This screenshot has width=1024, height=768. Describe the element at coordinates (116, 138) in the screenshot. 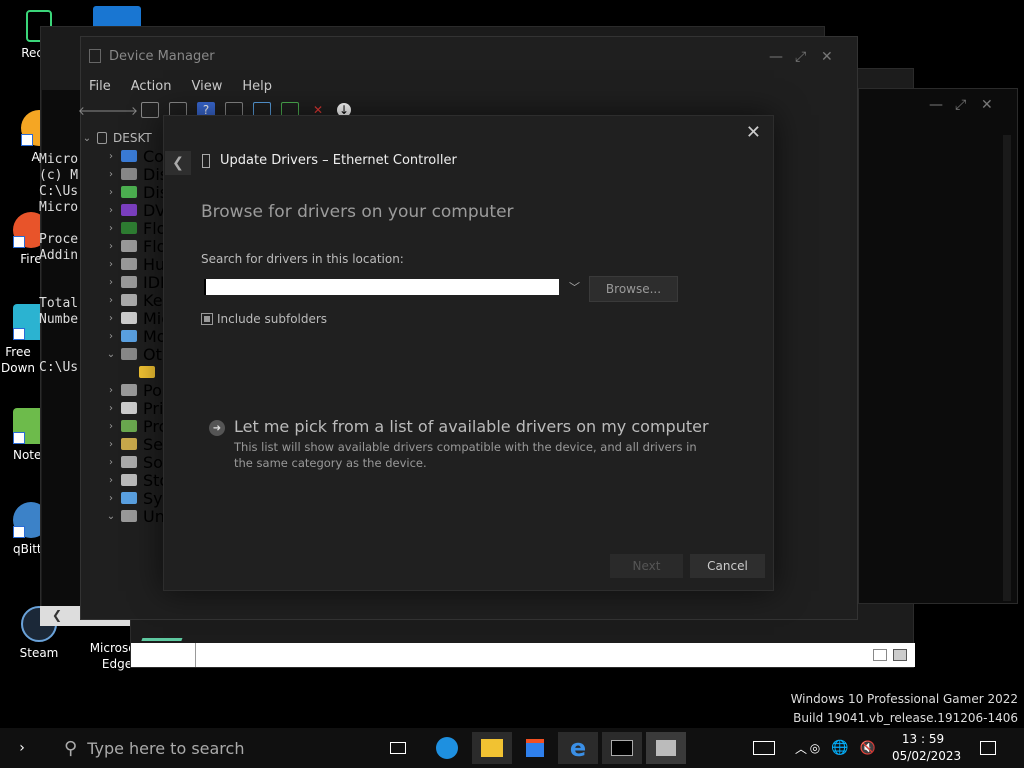

I see `tree-root: ⌄ DESKT` at that location.